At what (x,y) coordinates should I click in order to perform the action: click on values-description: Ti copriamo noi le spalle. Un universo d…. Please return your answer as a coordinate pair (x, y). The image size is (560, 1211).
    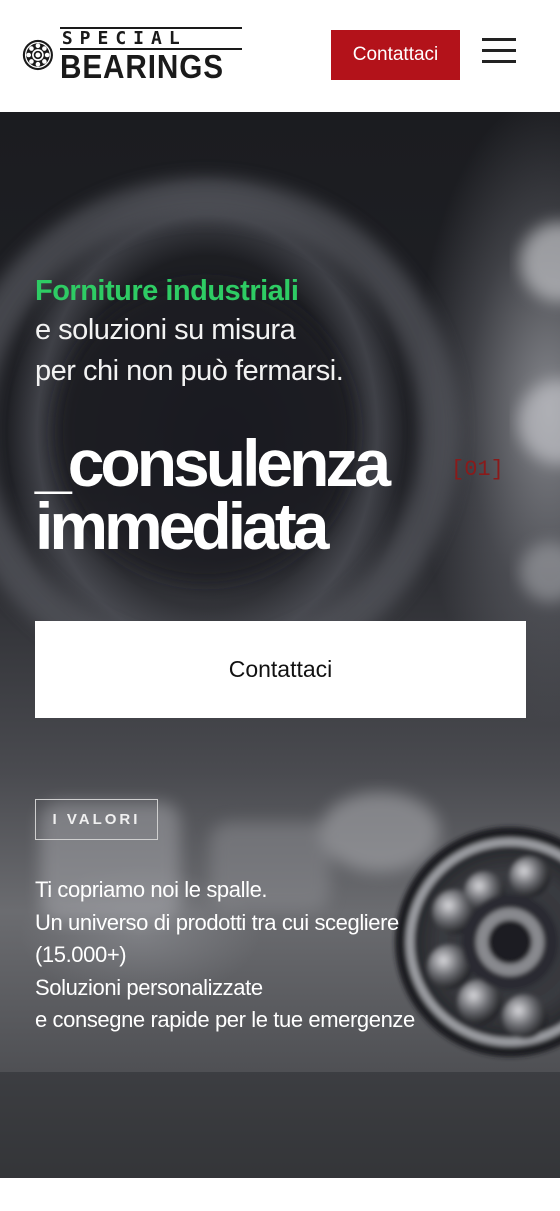
    Looking at the image, I should click on (270, 955).